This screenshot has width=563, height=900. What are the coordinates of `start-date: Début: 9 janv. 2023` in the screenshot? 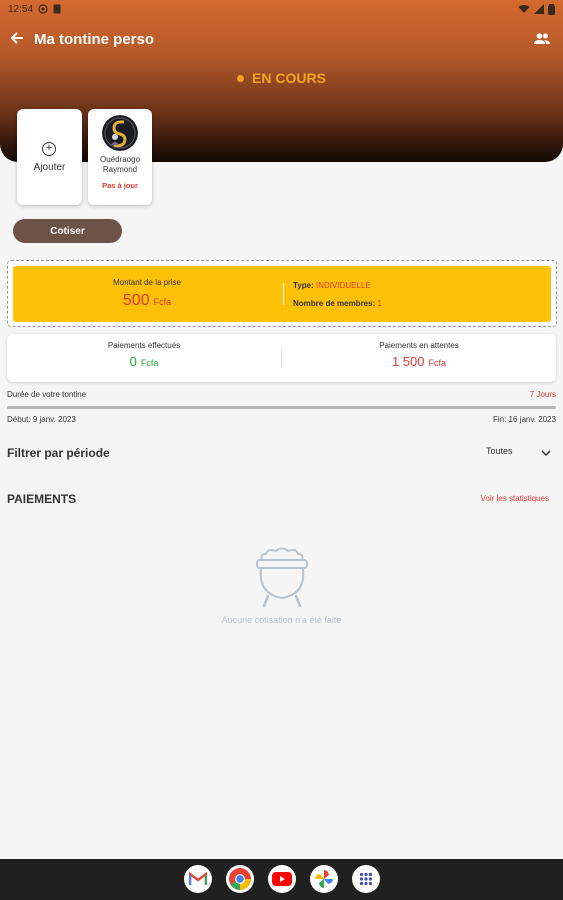 It's located at (41, 419).